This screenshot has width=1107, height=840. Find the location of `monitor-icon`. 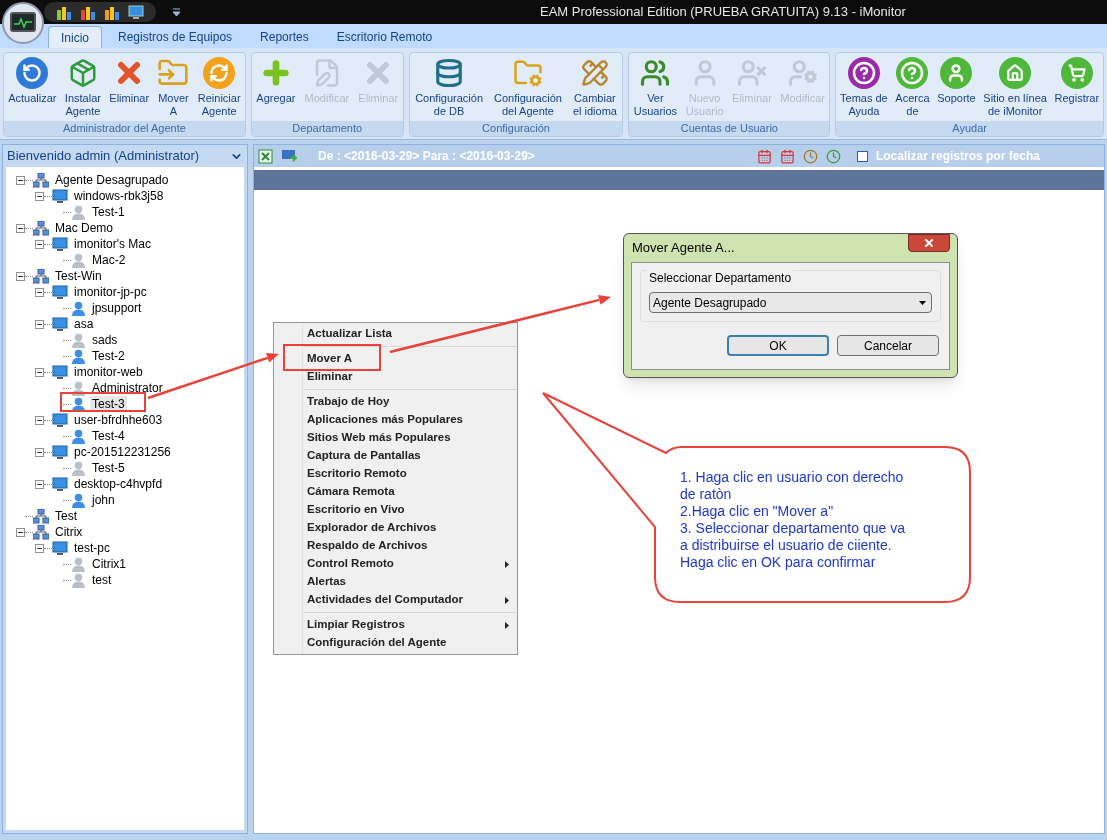

monitor-icon is located at coordinates (136, 12).